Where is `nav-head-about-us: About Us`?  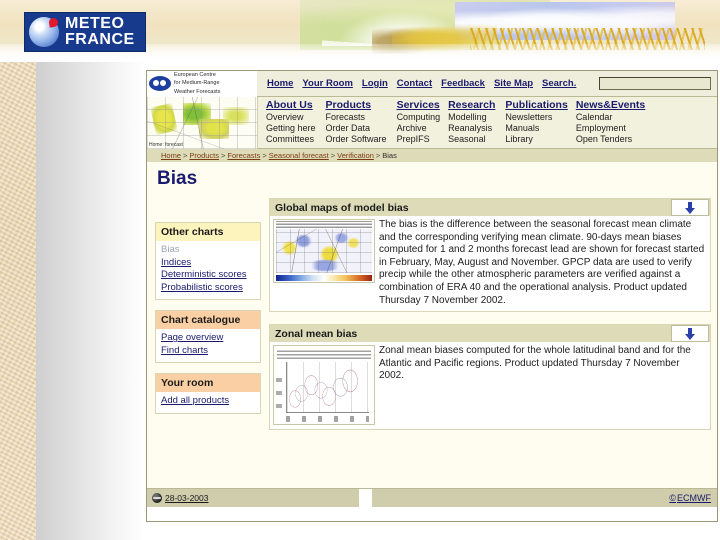
nav-head-about-us: About Us is located at coordinates (291, 105).